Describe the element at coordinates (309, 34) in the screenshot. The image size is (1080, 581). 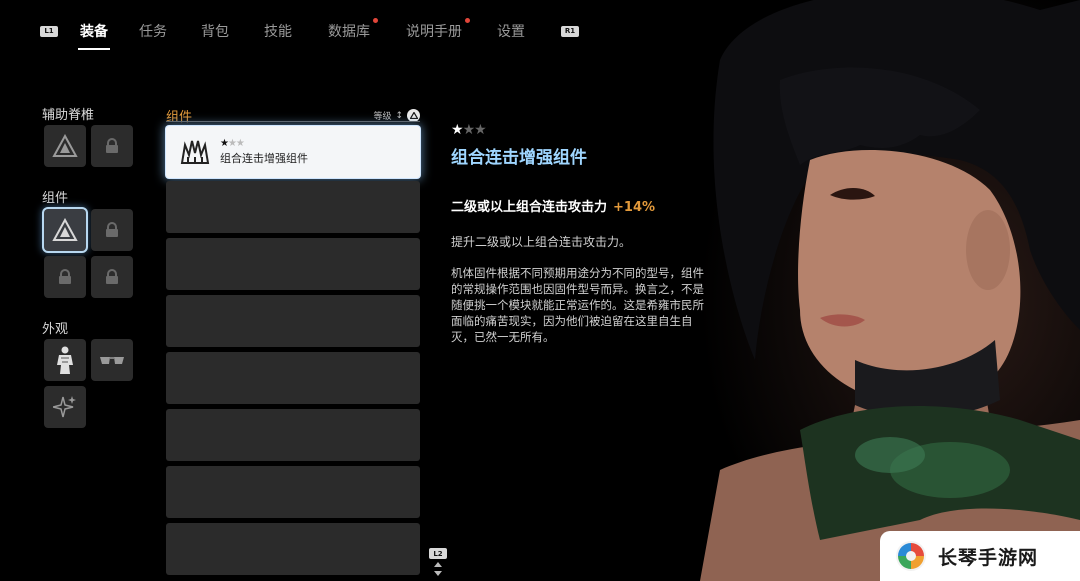
I see `top-navigation: L1 装备 任务 背包 技能 数据库 说明手册 设置 R1` at that location.